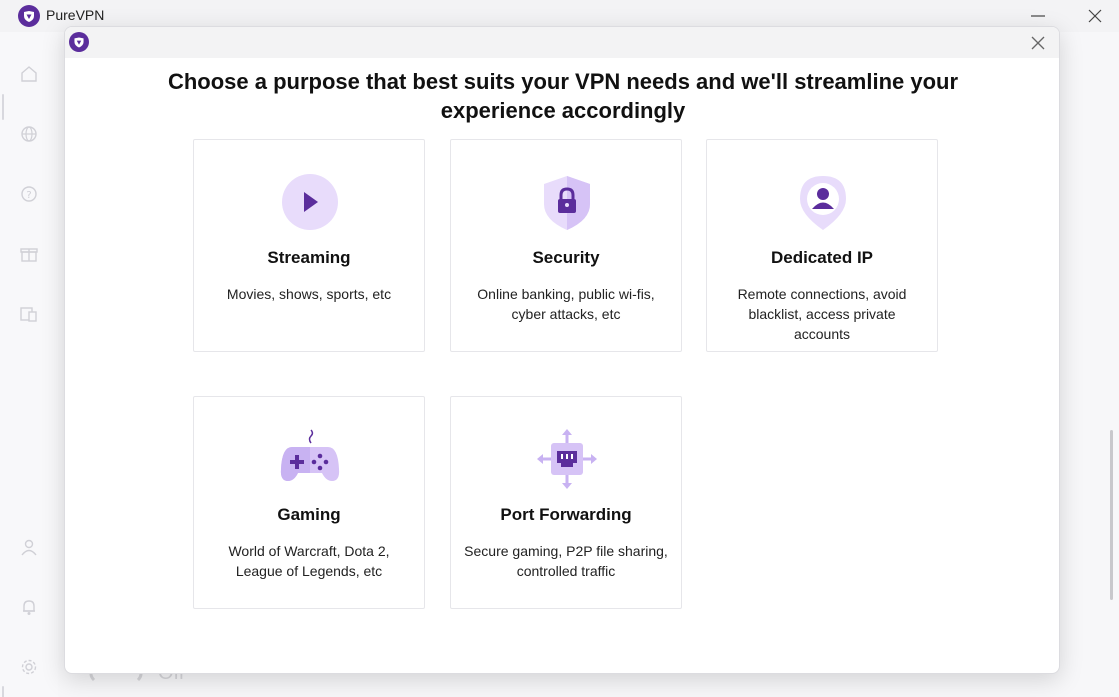 The height and width of the screenshot is (697, 1119). What do you see at coordinates (309, 245) in the screenshot?
I see `purpose-card-streaming: Streaming Movies, shows, sports, etc` at bounding box center [309, 245].